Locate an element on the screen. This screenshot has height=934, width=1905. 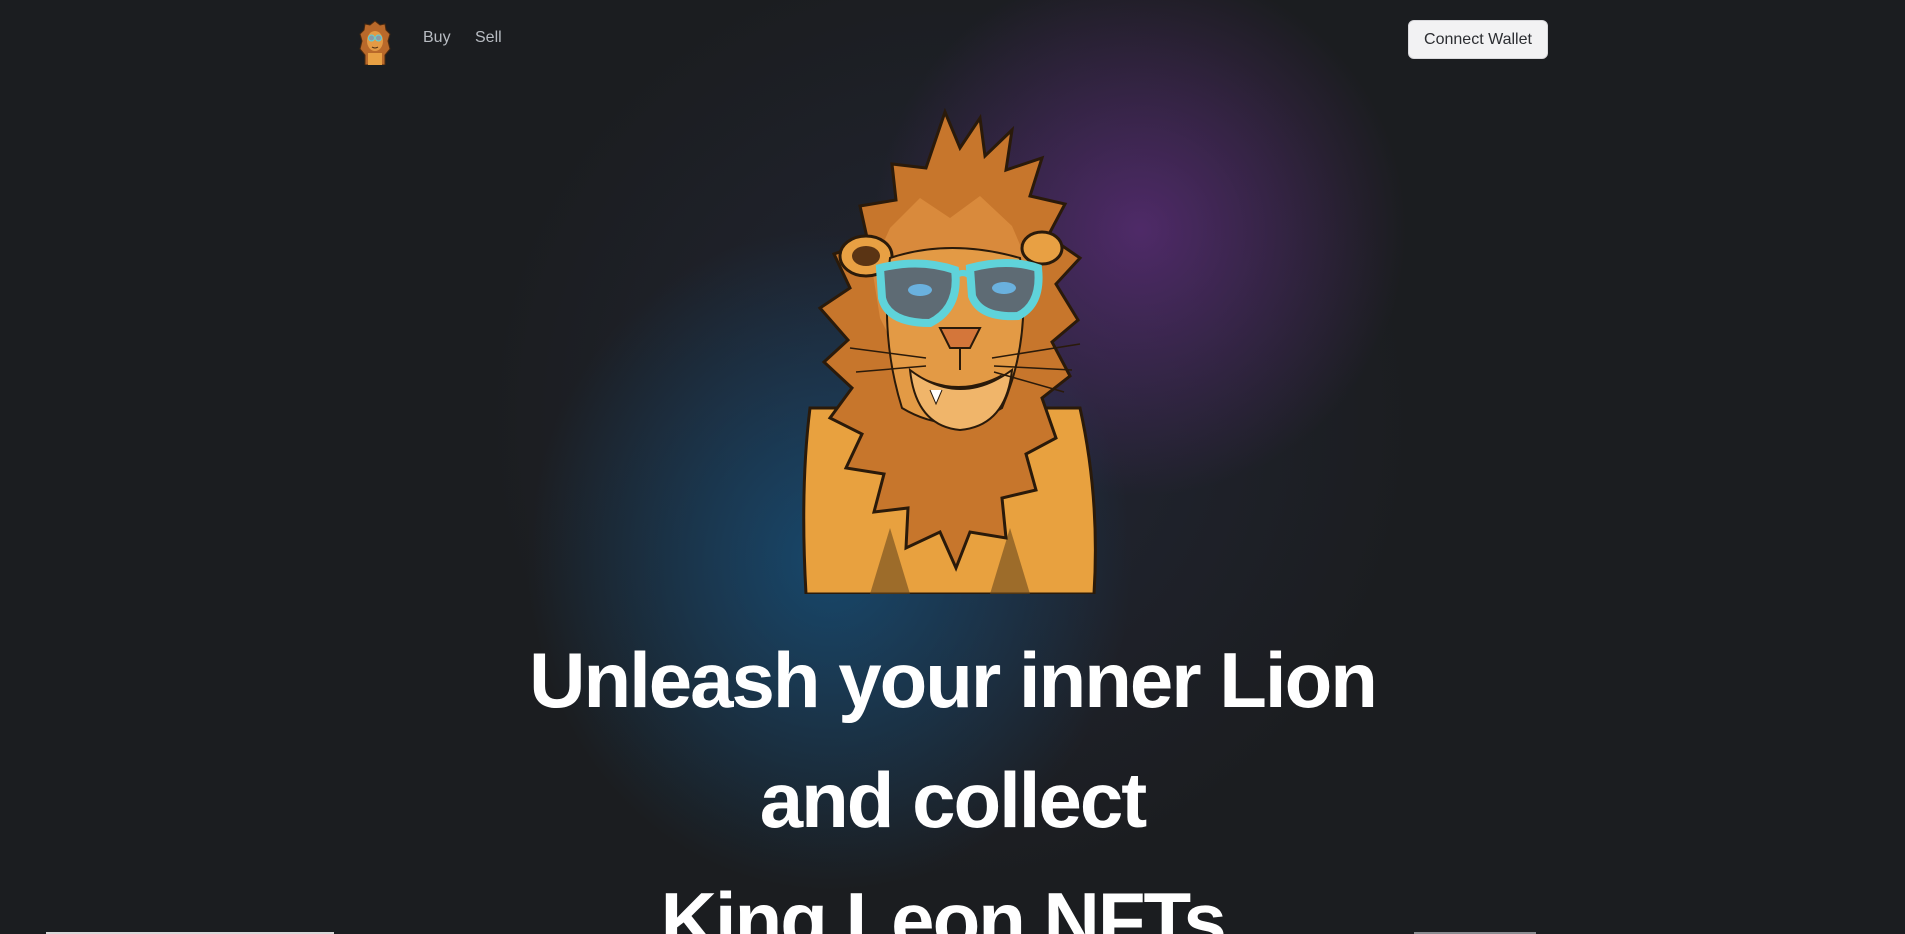
headline-line-2: and collect is located at coordinates (953, 800).